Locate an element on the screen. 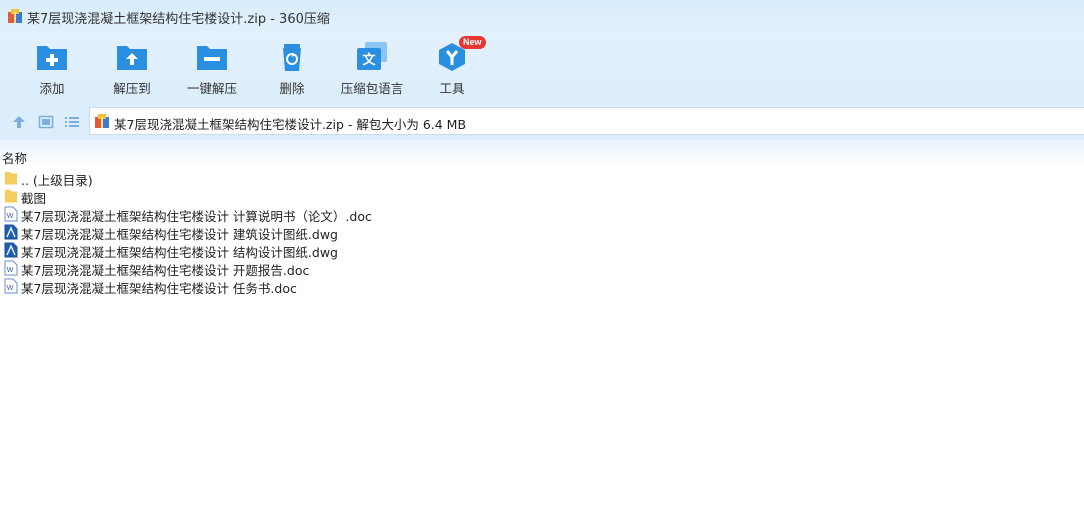  quick-extract-button: 一键解压 is located at coordinates (212, 69).